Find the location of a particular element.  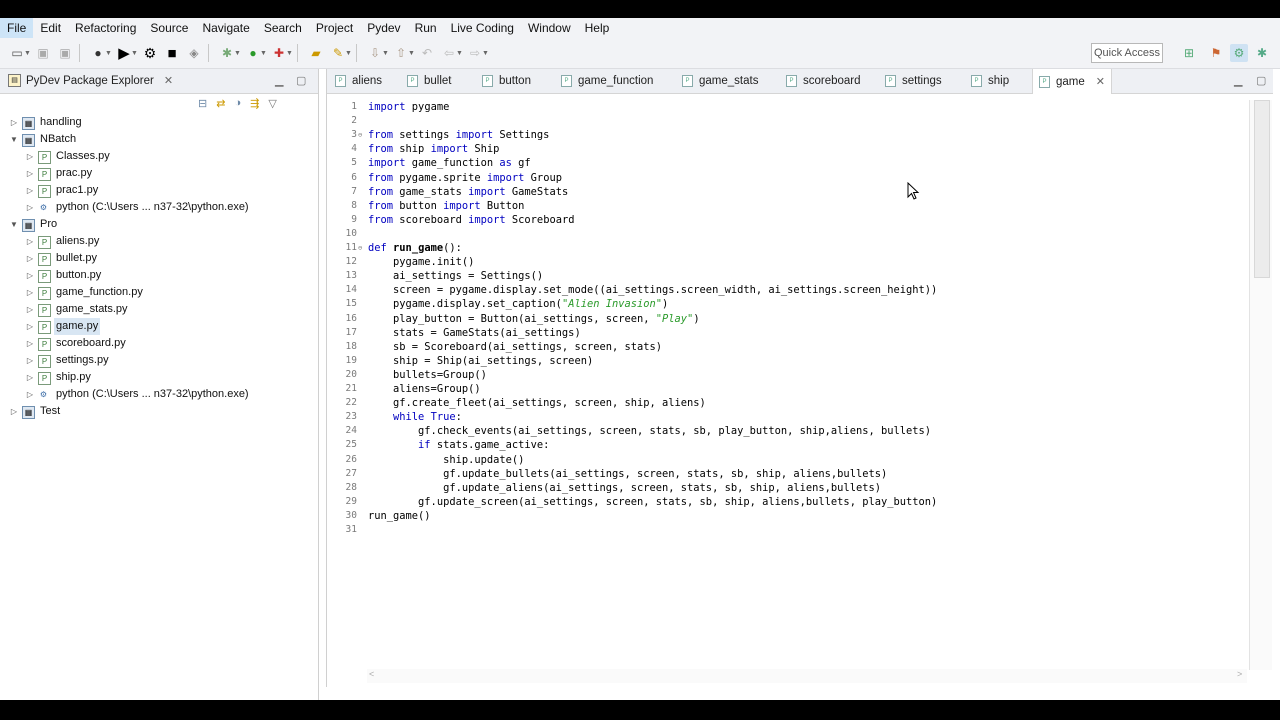

tree-item: ▷ Pprac.py is located at coordinates (159, 173).